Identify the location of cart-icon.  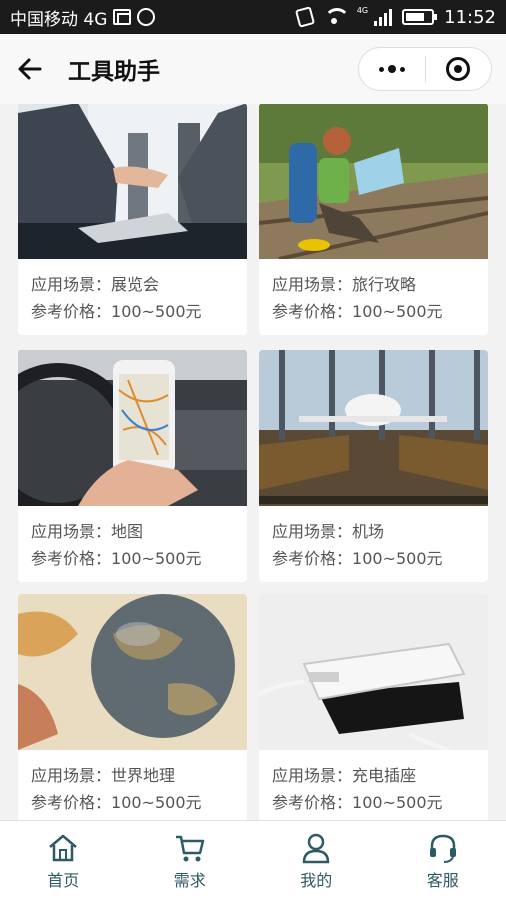
(189, 848).